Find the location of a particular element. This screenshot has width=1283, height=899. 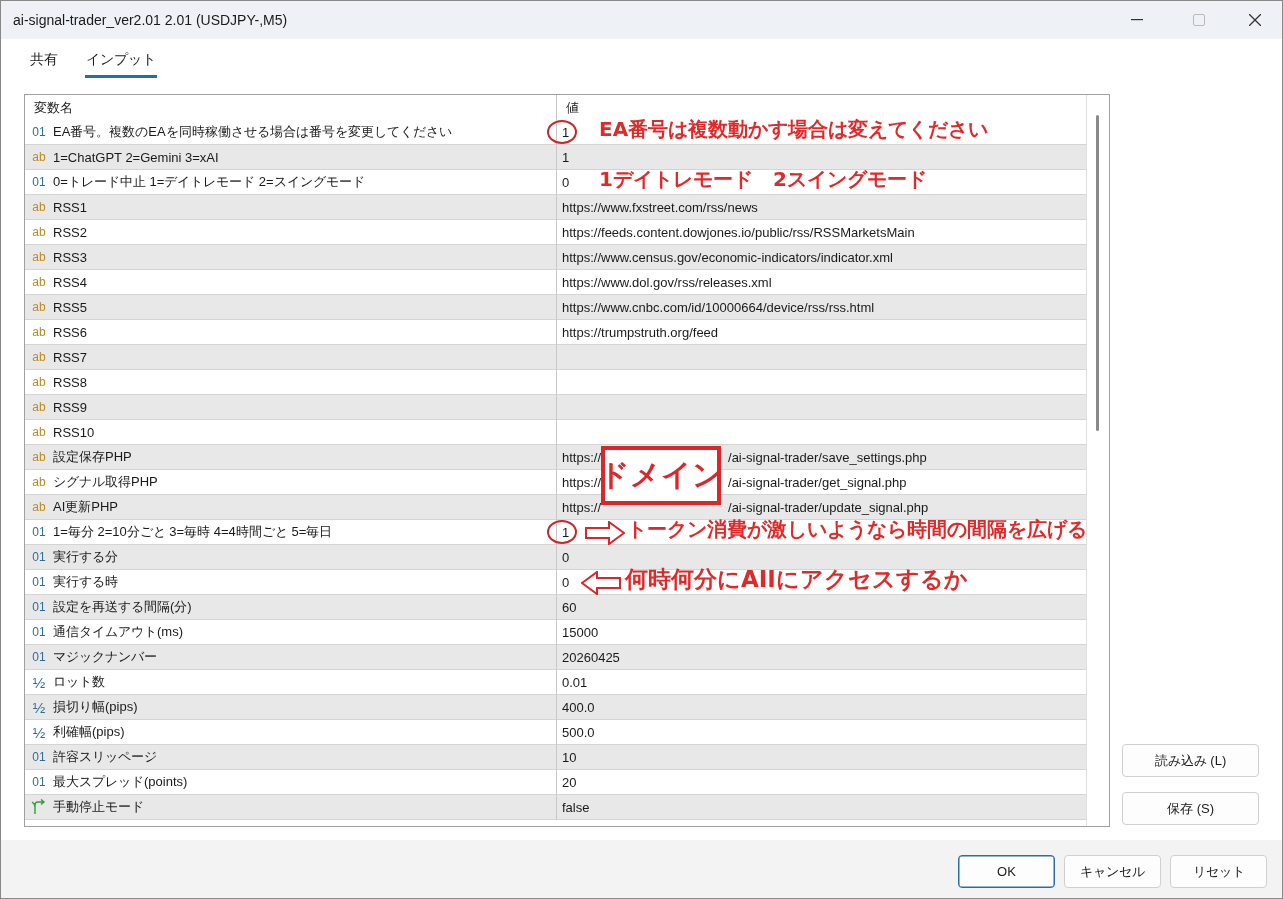

parameter-name: シグナル取得PHP is located at coordinates (105, 482).